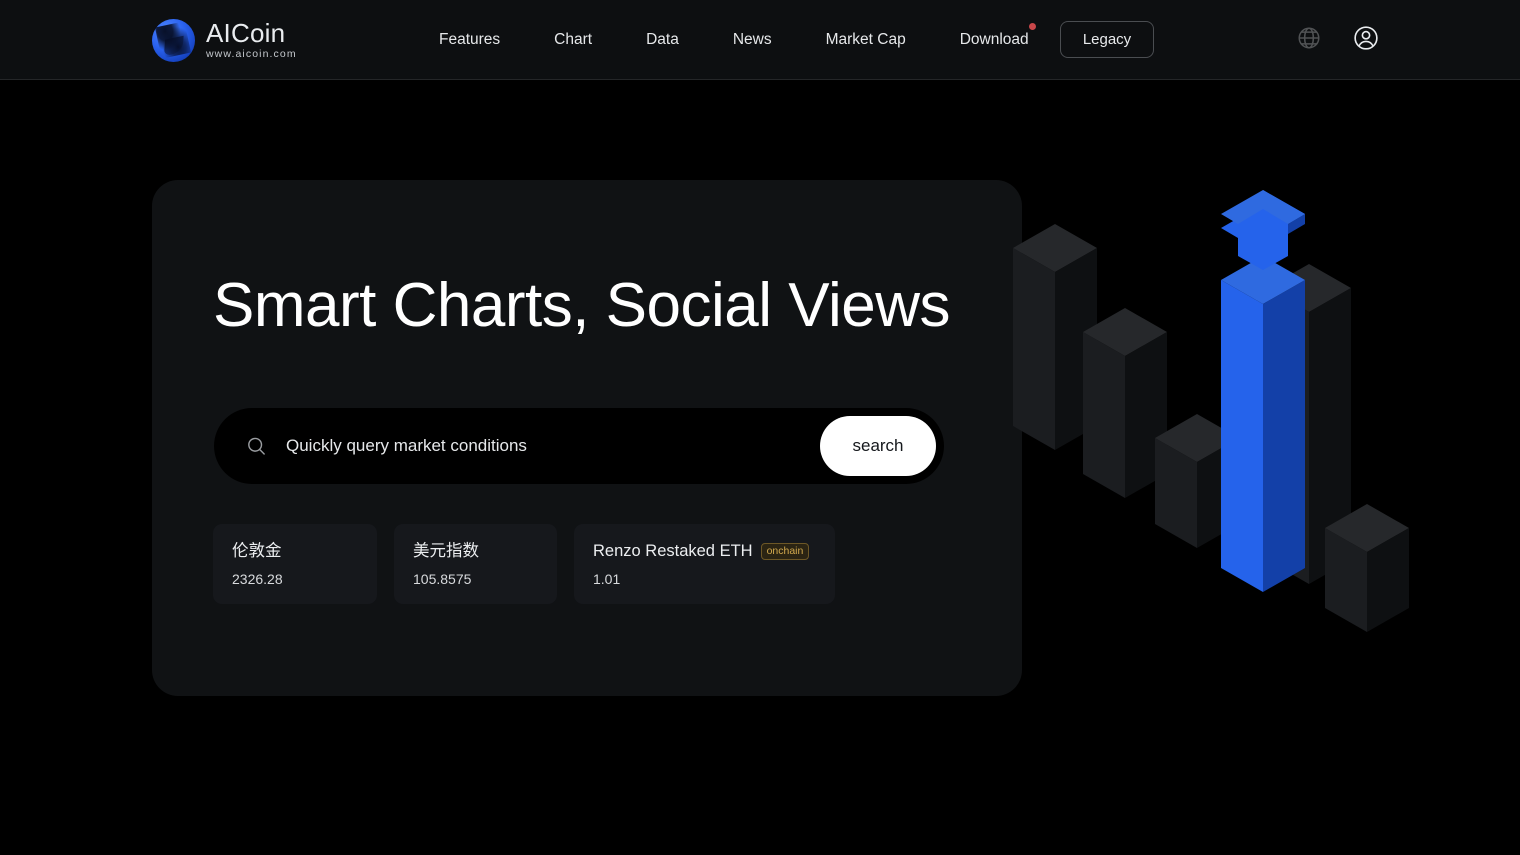  Describe the element at coordinates (1263, 230) in the screenshot. I see `up-arrow-icon` at that location.